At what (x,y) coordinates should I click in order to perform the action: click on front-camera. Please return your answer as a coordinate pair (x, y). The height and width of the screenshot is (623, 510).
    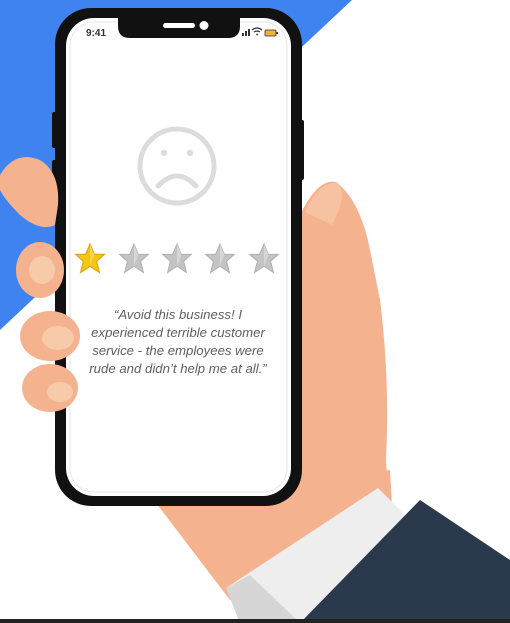
    Looking at the image, I should click on (204, 25).